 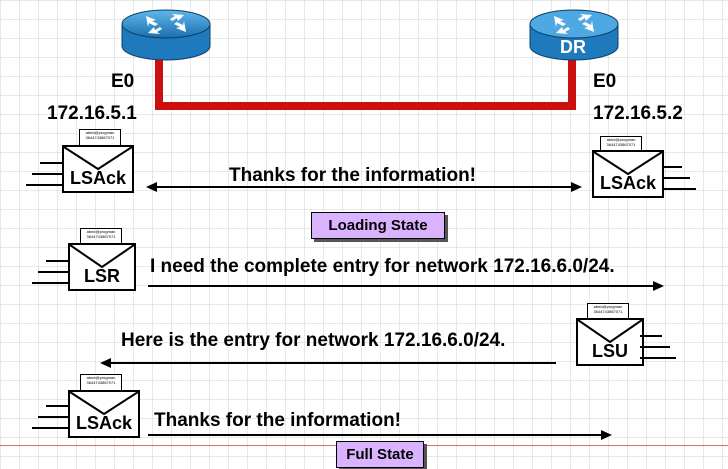 What do you see at coordinates (605, 81) in the screenshot?
I see `right-interface-label: E0` at bounding box center [605, 81].